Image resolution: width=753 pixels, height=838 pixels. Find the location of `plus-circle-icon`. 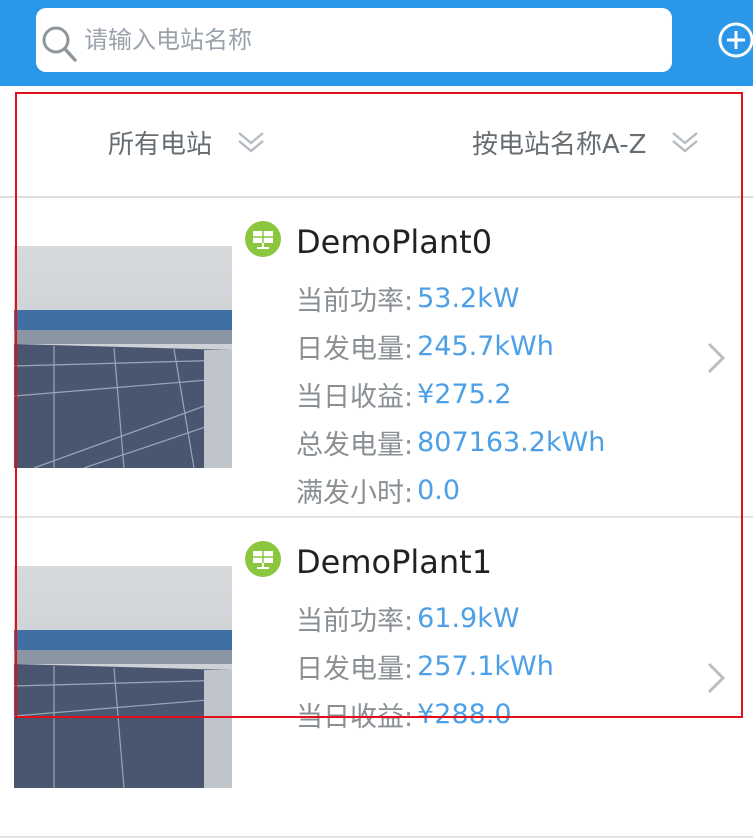

plus-circle-icon is located at coordinates (734, 40).